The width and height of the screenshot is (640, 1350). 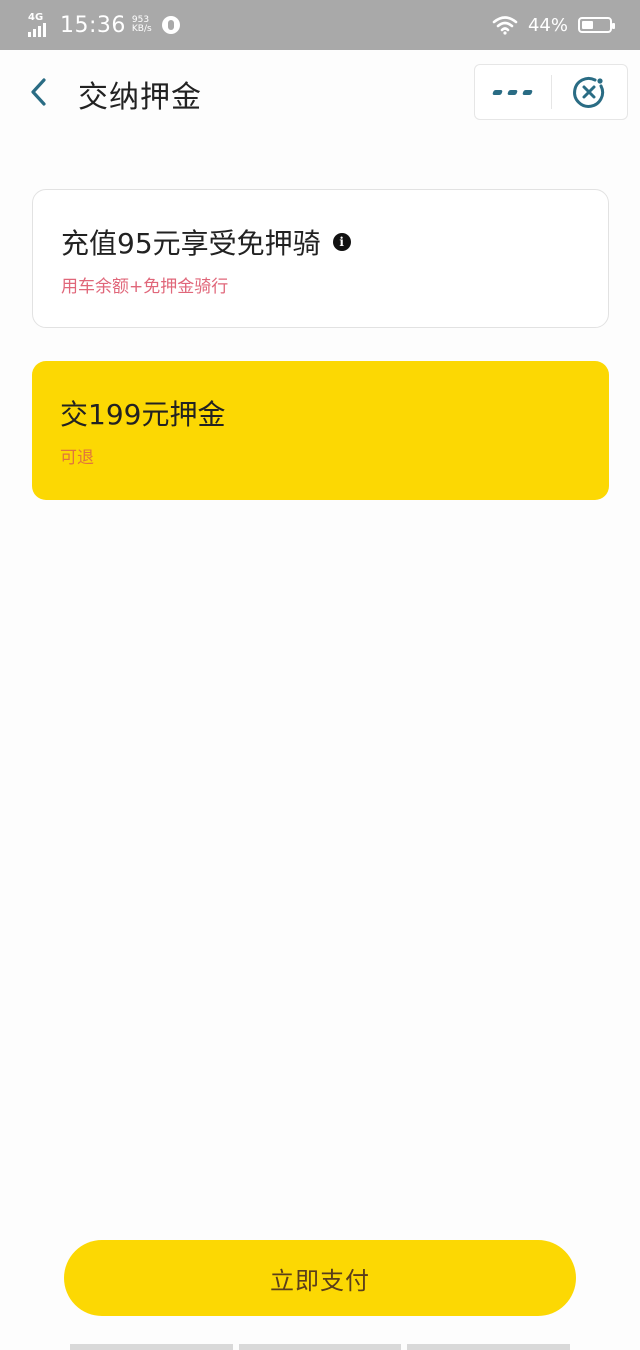 I want to click on speed-unit: KB/s, so click(x=141, y=29).